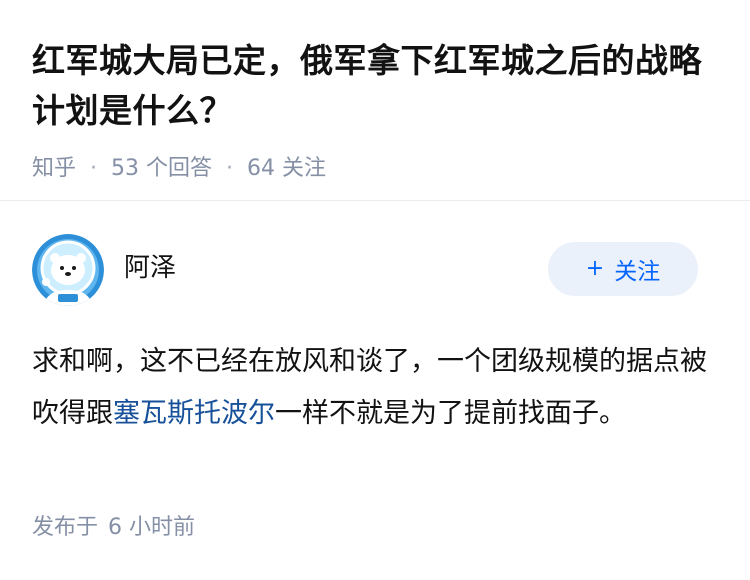  Describe the element at coordinates (152, 527) in the screenshot. I see `published-time: 6 小时前` at that location.